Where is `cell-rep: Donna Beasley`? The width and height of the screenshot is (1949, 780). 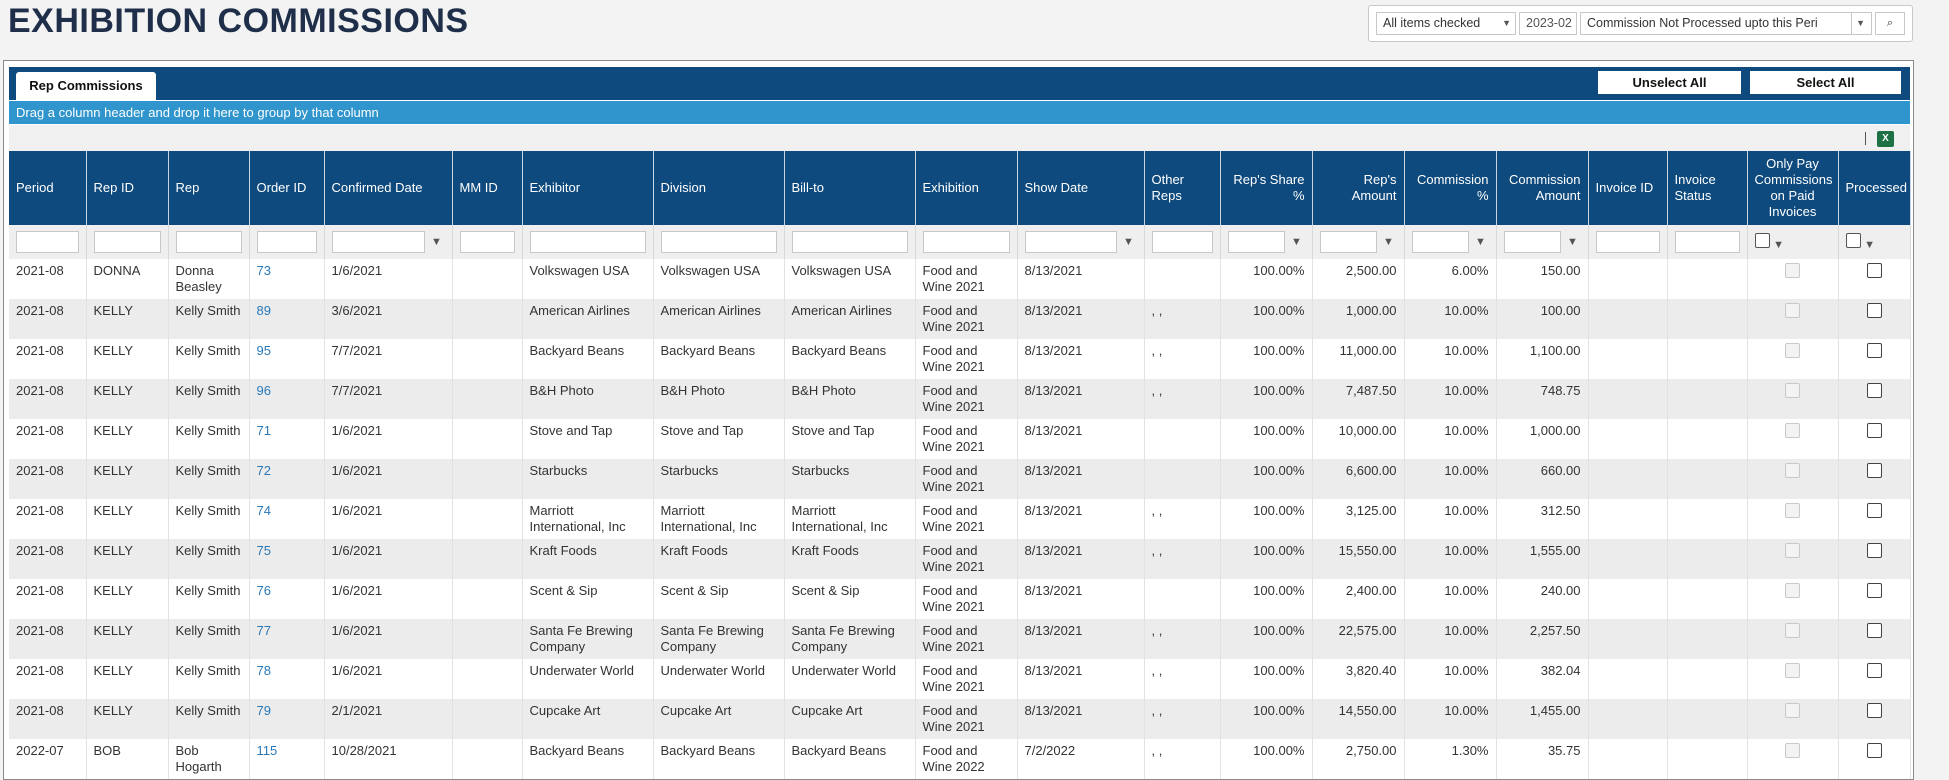 cell-rep: Donna Beasley is located at coordinates (209, 279).